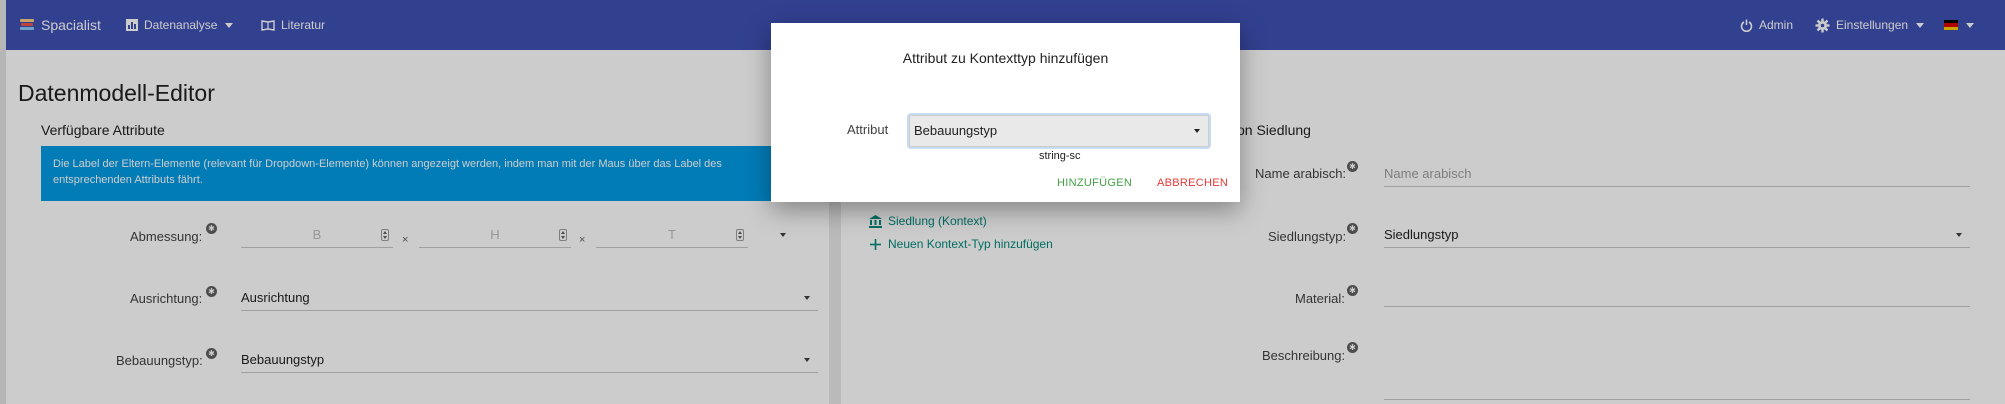  What do you see at coordinates (1060, 156) in the screenshot?
I see `attribute-type-hint: string-sc` at bounding box center [1060, 156].